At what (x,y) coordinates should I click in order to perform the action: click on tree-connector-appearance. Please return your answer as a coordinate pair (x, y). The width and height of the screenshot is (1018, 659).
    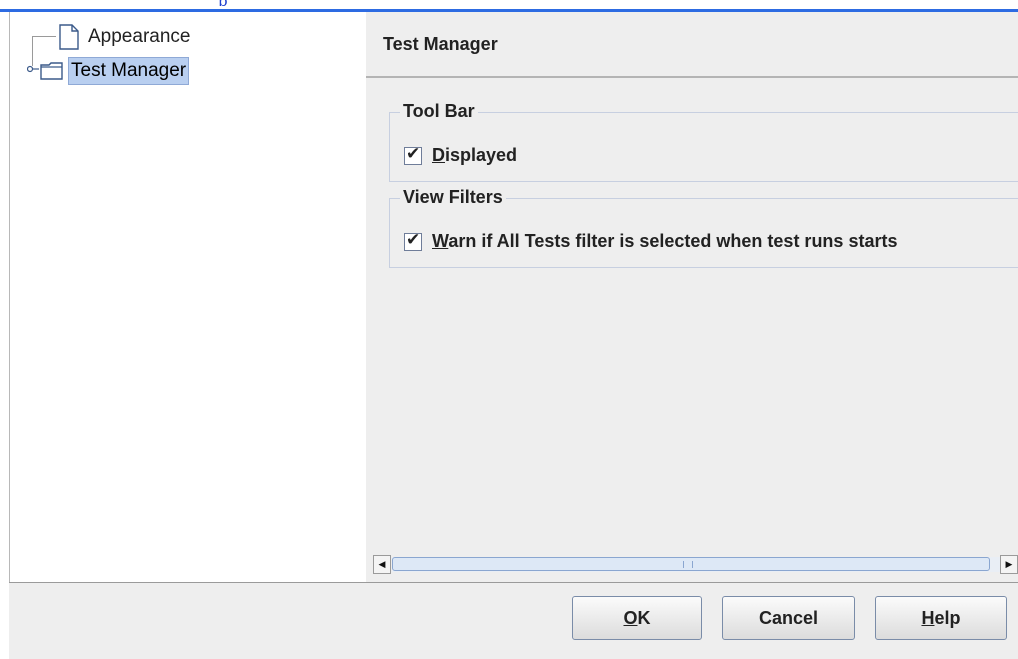
    Looking at the image, I should click on (44, 36).